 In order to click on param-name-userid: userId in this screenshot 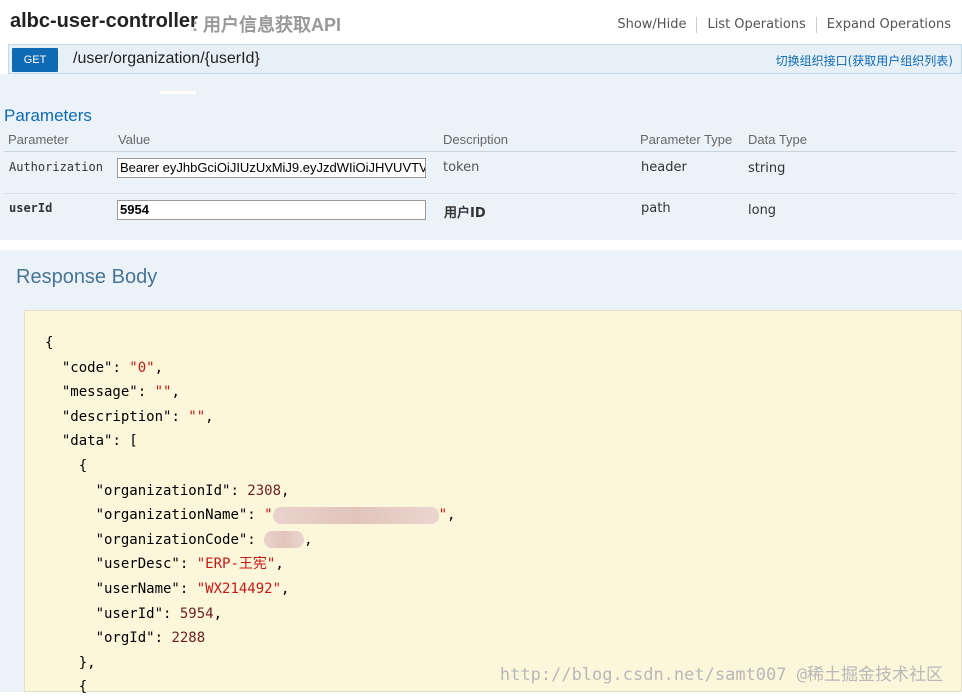, I will do `click(31, 208)`.